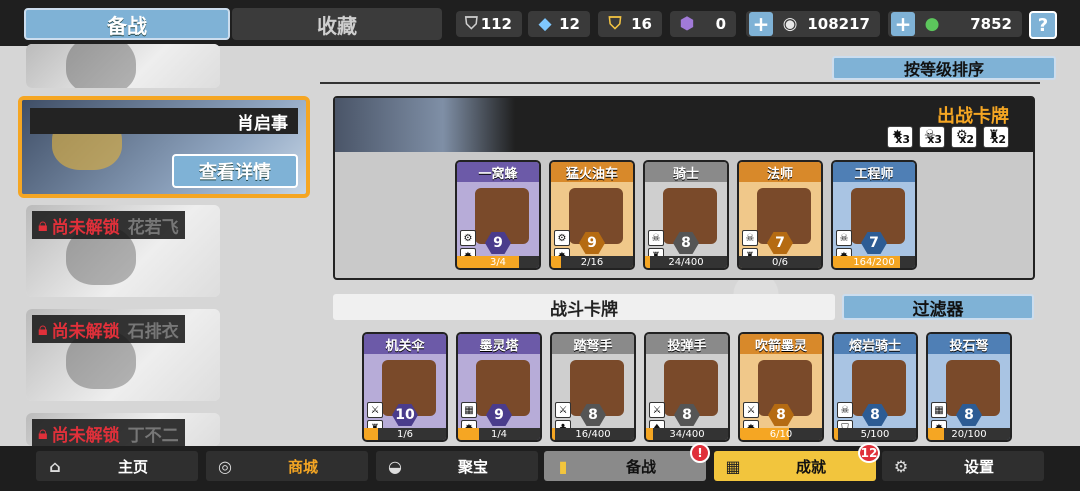 The height and width of the screenshot is (491, 1080). Describe the element at coordinates (592, 262) in the screenshot. I see `card-progress: 2/16` at that location.